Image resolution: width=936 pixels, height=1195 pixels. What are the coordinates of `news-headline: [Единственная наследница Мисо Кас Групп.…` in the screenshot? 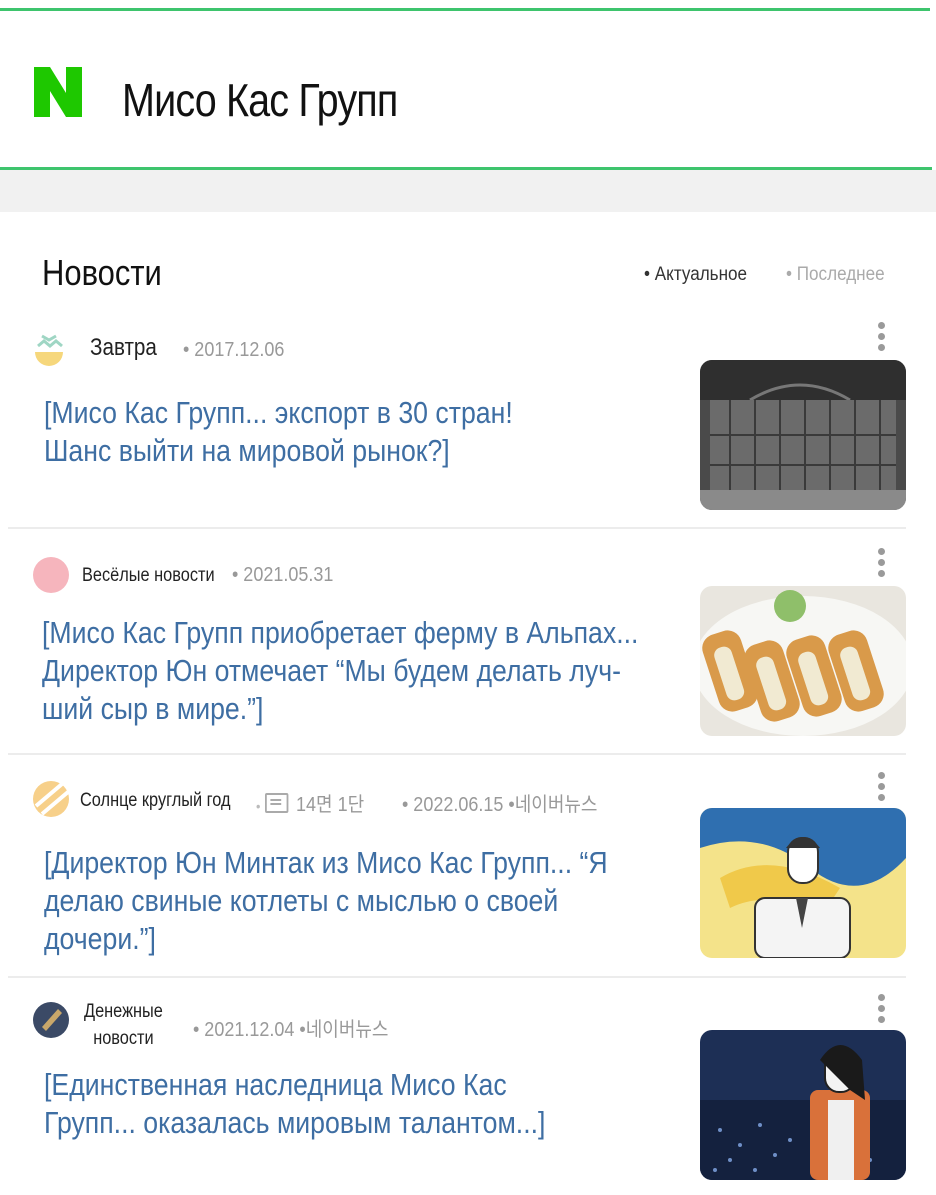 It's located at (353, 1104).